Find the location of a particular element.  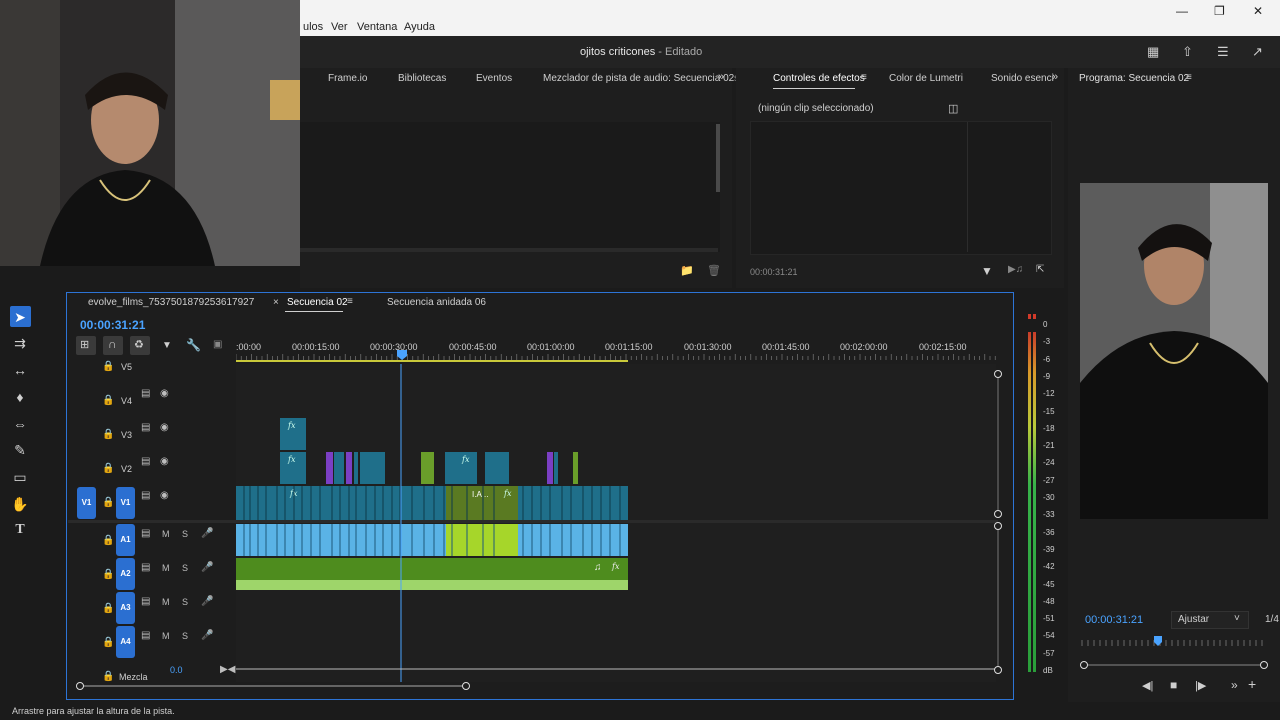

tab-secuencia-anidada: Secuencia anidada 06 is located at coordinates (436, 302).